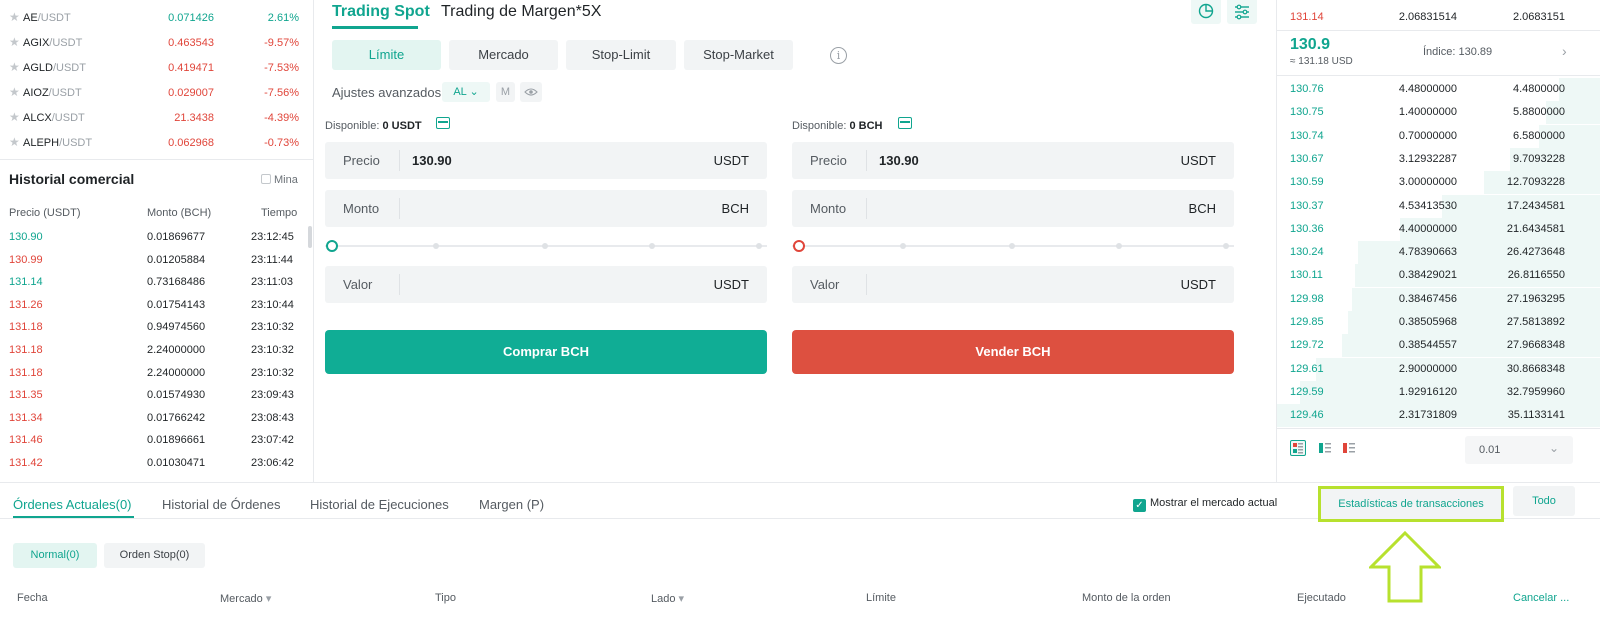 The height and width of the screenshot is (621, 1600). Describe the element at coordinates (1438, 229) in the screenshot. I see `bid-row: 130.36 4.40000000 21.6434581` at that location.